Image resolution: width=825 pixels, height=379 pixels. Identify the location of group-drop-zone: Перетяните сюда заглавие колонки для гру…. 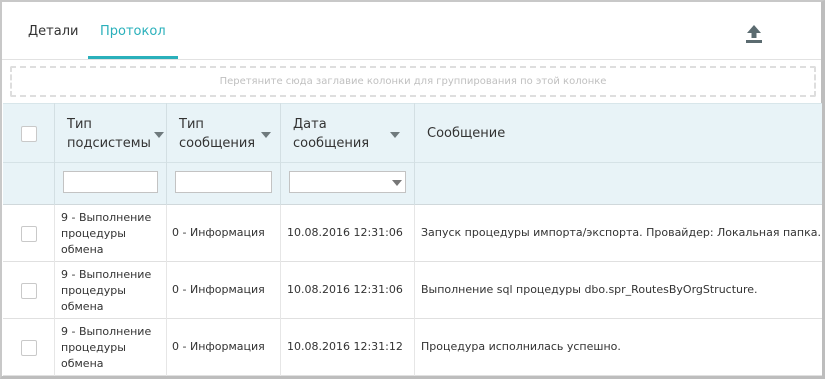
(413, 81).